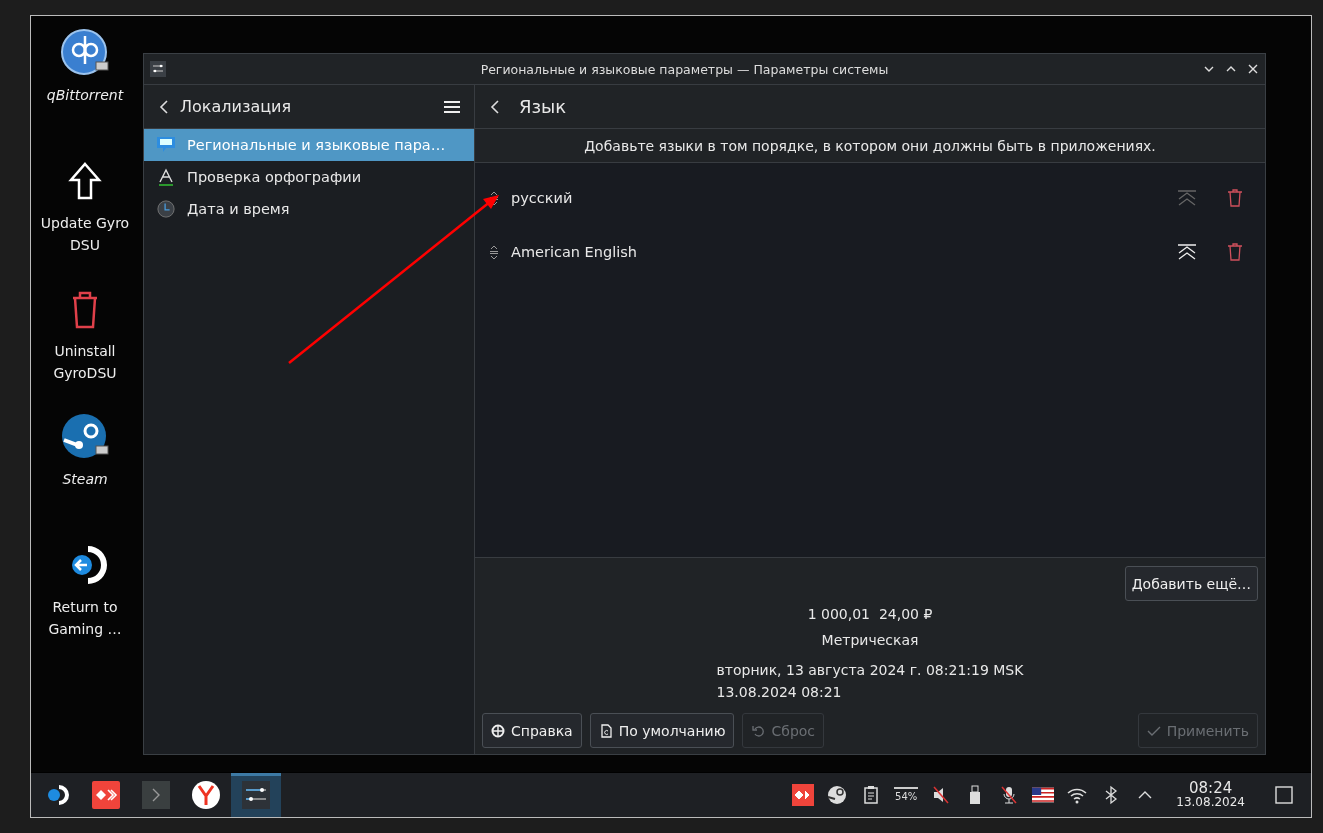  I want to click on terminal-icon, so click(156, 795).